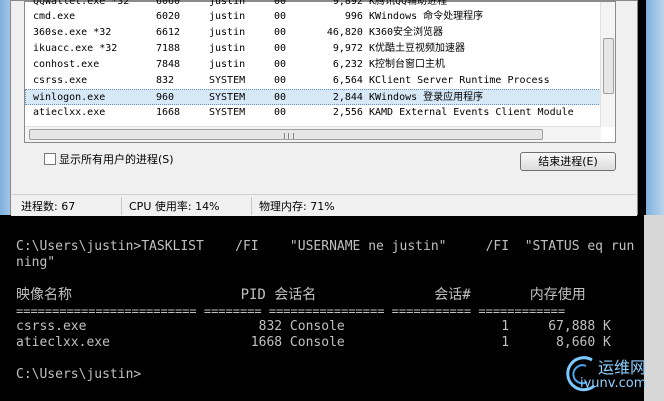 This screenshot has width=664, height=401. What do you see at coordinates (315, 17) in the screenshot?
I see `process-row: cmd.exe 6020 justin 00 996 K Windows 命令处理程序` at bounding box center [315, 17].